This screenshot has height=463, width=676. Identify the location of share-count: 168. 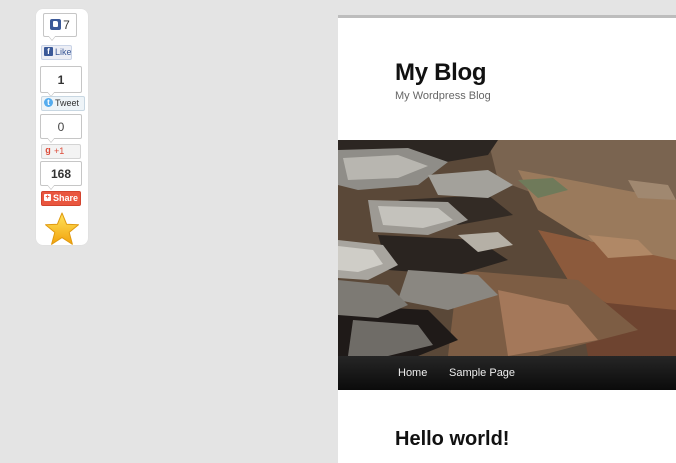
(61, 175).